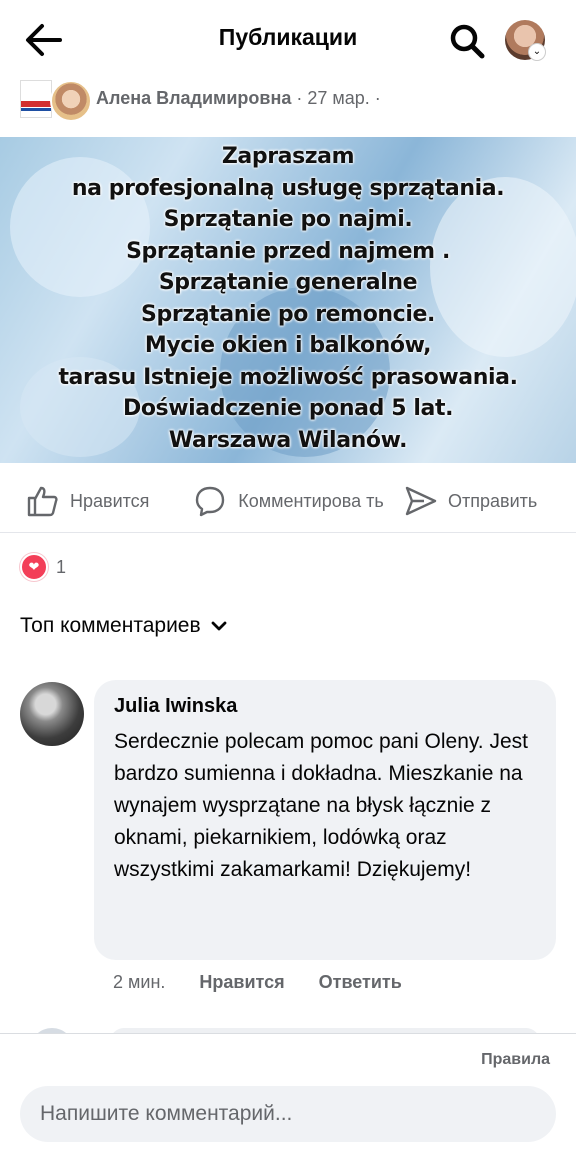 The height and width of the screenshot is (1153, 576). I want to click on comment-icon, so click(210, 501).